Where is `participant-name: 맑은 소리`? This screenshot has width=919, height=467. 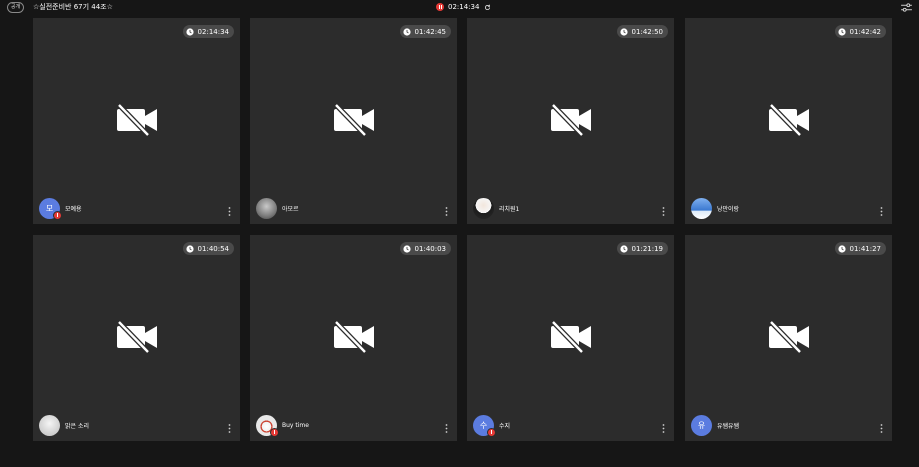
participant-name: 맑은 소리 is located at coordinates (77, 426).